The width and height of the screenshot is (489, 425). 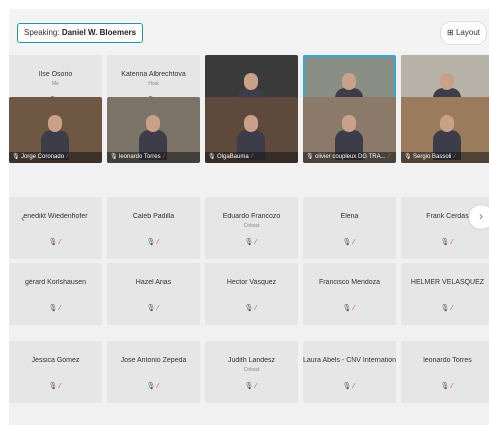 What do you see at coordinates (153, 216) in the screenshot?
I see `participant-name: Caleb Padilla` at bounding box center [153, 216].